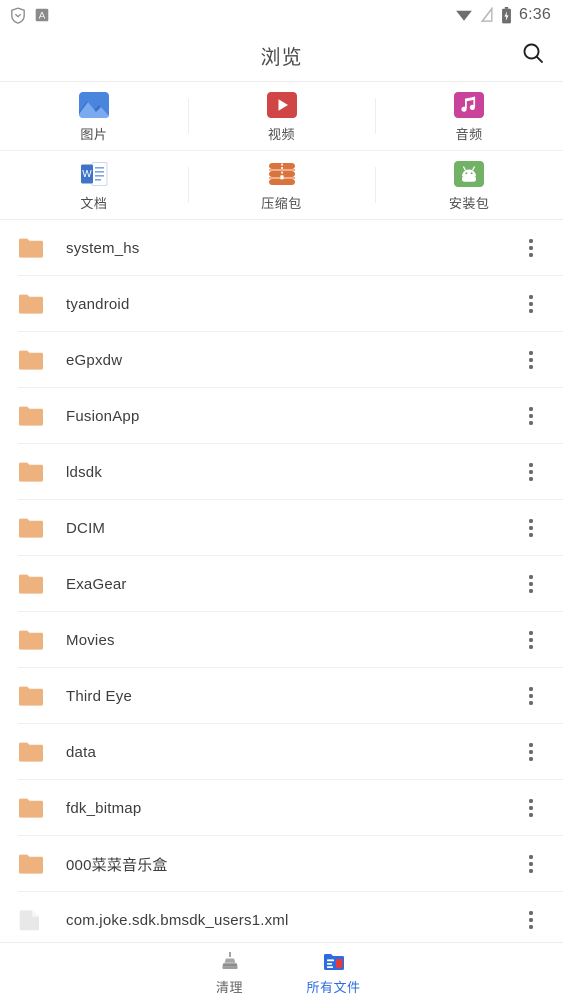 This screenshot has height=1000, width=563. I want to click on file-row: data, so click(281, 752).